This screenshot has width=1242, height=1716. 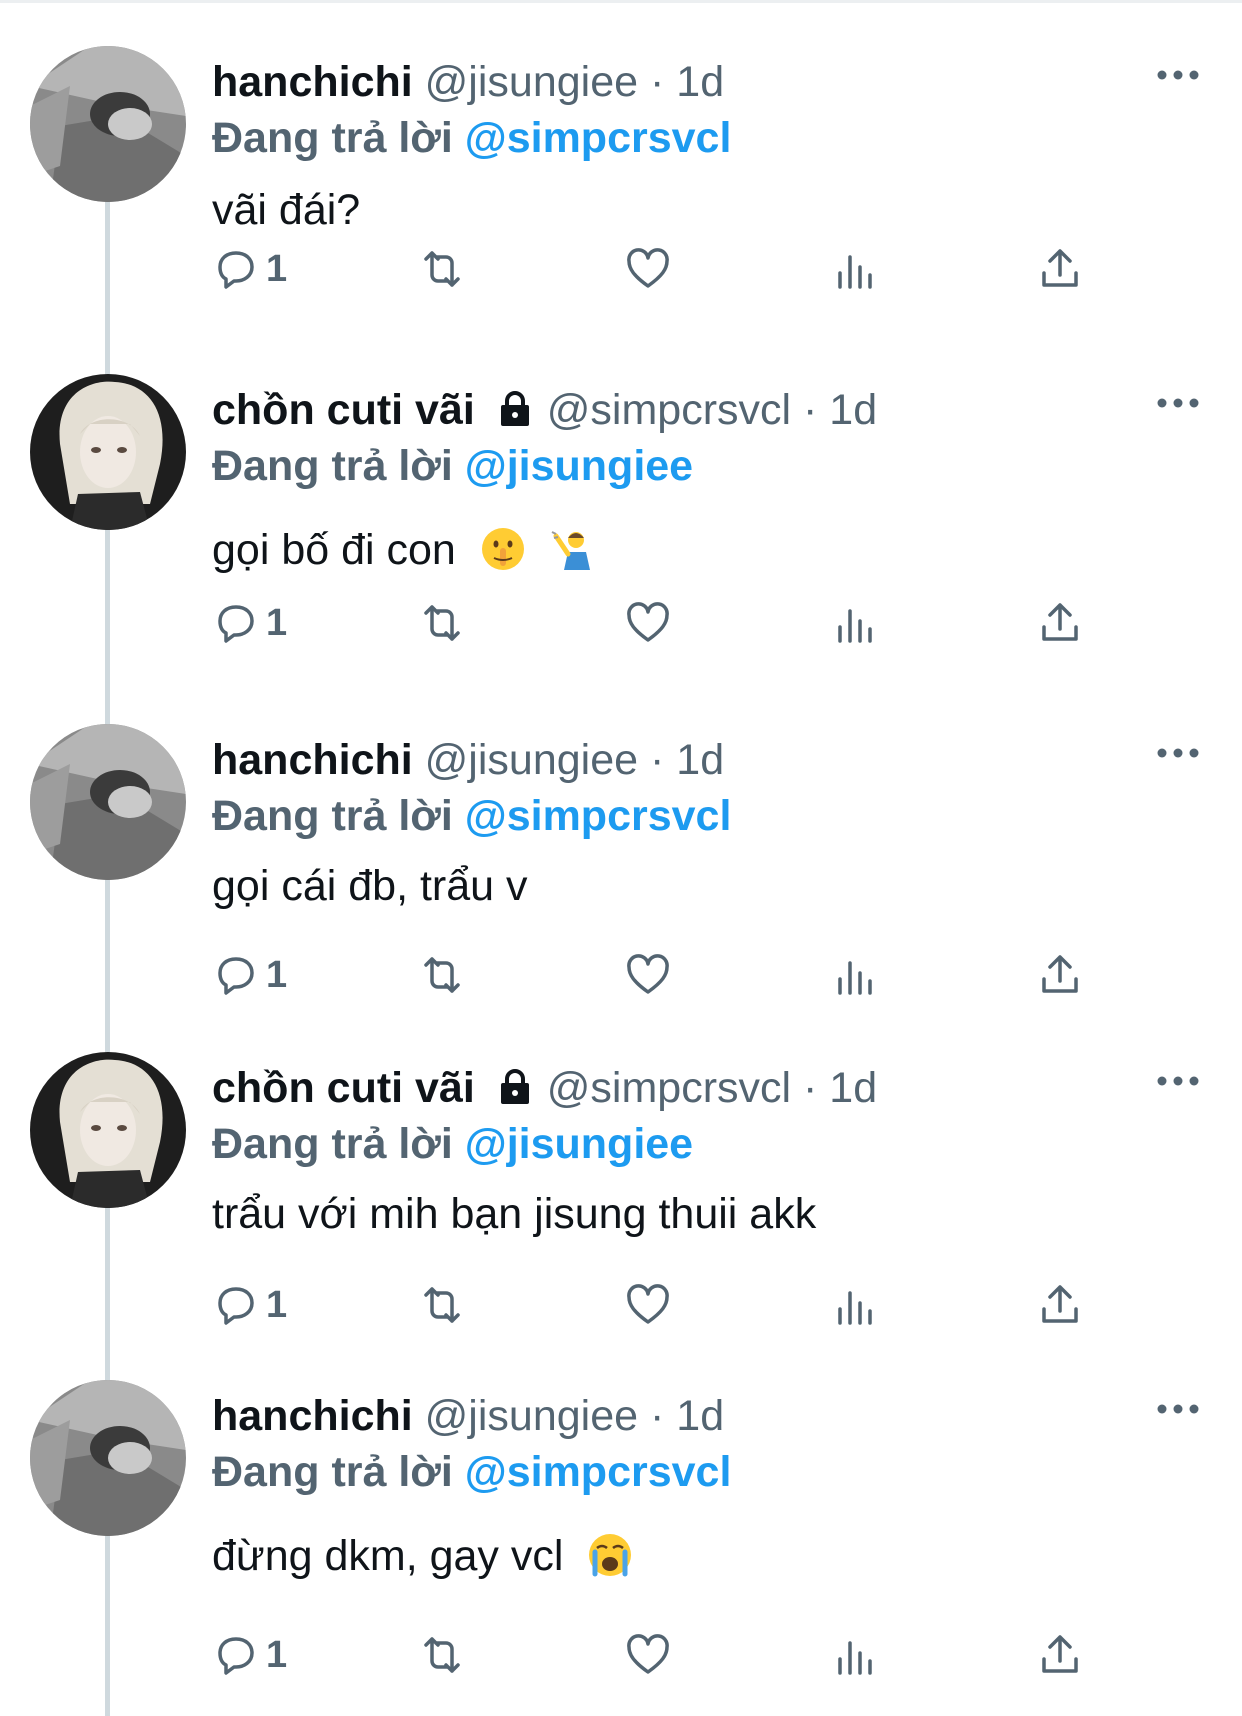 What do you see at coordinates (544, 410) in the screenshot?
I see `tweet-header: chồn cuti vãi @simpcrsvcl · 1d` at bounding box center [544, 410].